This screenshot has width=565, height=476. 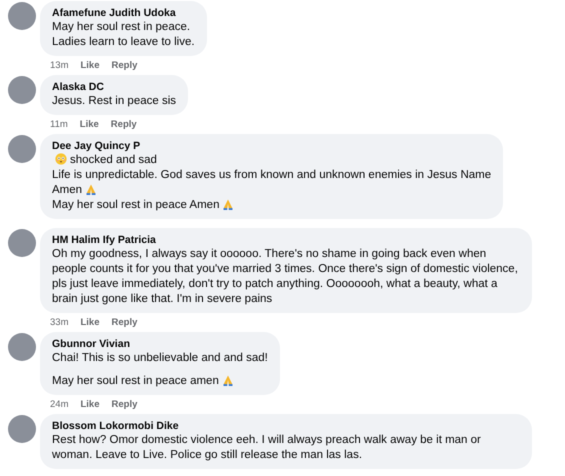 I want to click on comment-author: Blossom Lokormobi Dike, so click(x=286, y=426).